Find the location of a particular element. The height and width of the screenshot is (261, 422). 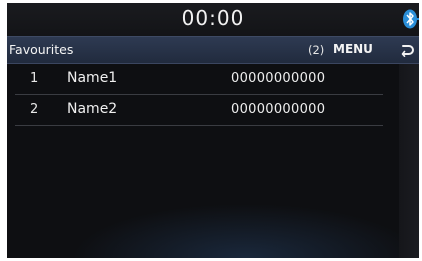

bluetooth-icon is located at coordinates (411, 19).